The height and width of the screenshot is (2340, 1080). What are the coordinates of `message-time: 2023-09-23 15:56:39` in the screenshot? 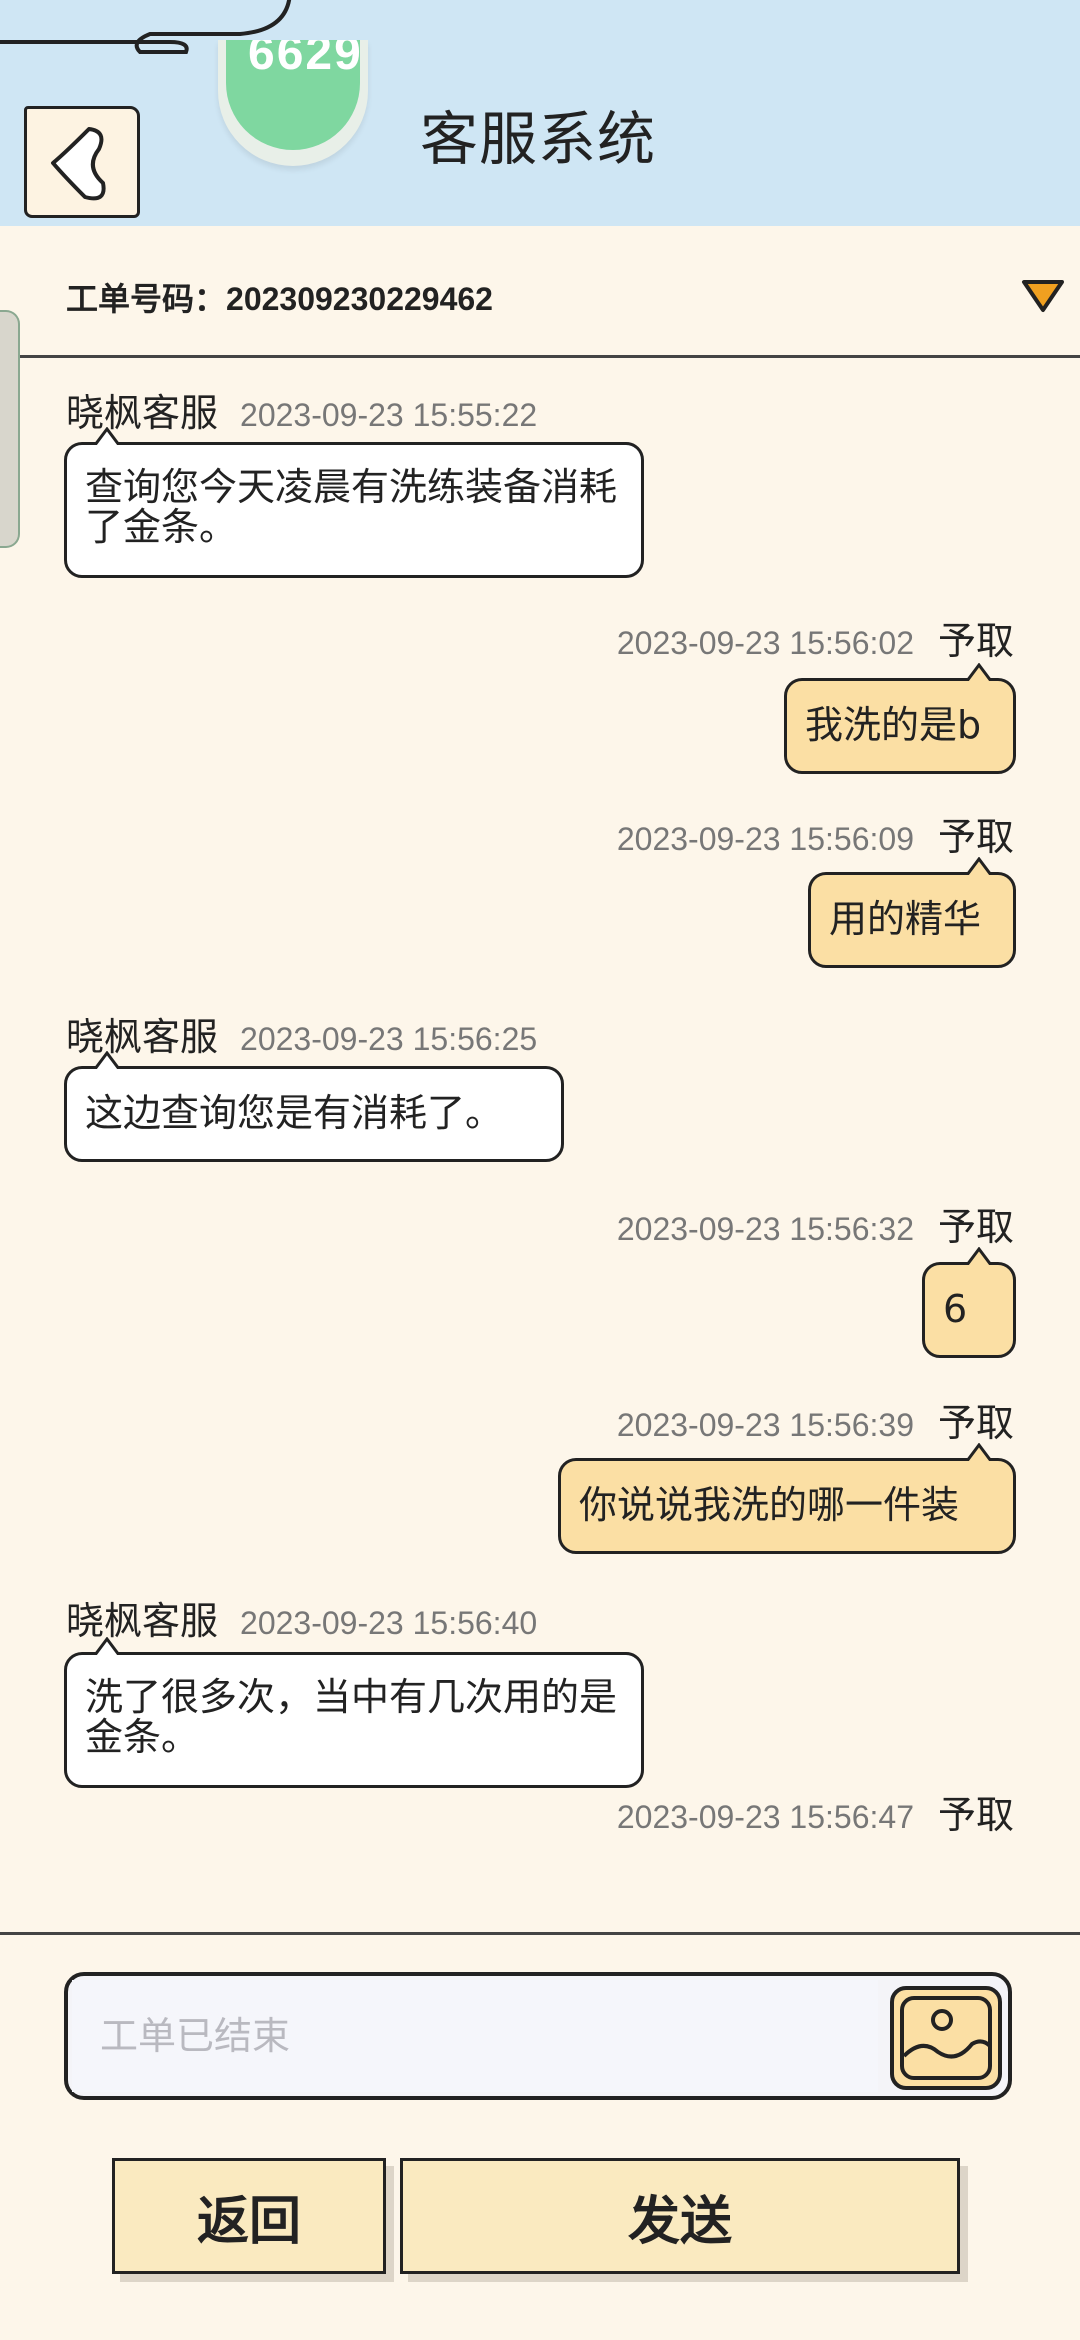 It's located at (765, 1425).